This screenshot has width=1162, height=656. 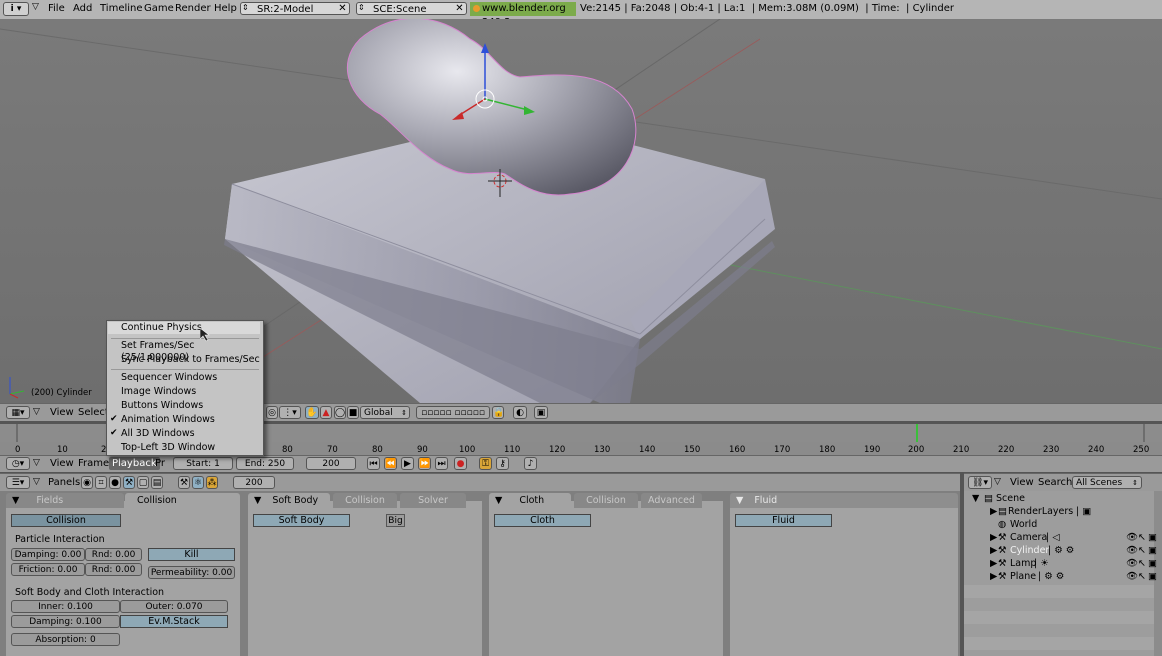 I want to click on soft-body-button: Soft Body, so click(x=301, y=520).